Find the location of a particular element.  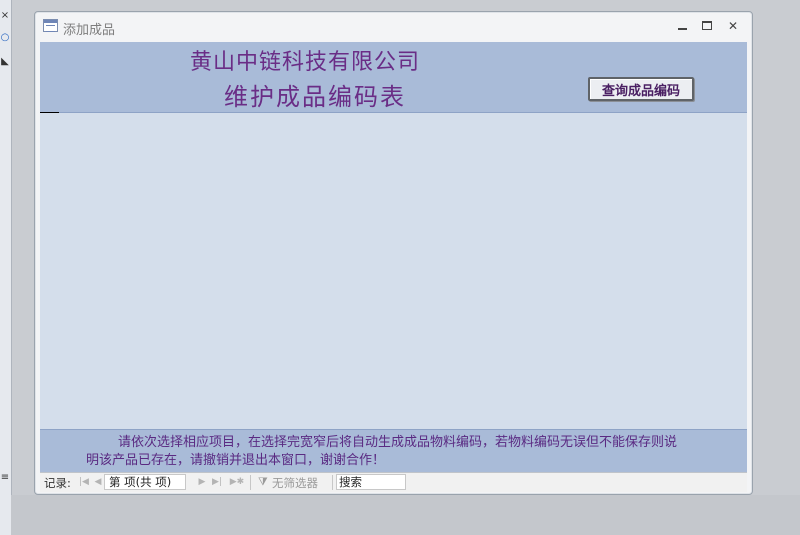

next-record-icon: ▶ is located at coordinates (202, 482).